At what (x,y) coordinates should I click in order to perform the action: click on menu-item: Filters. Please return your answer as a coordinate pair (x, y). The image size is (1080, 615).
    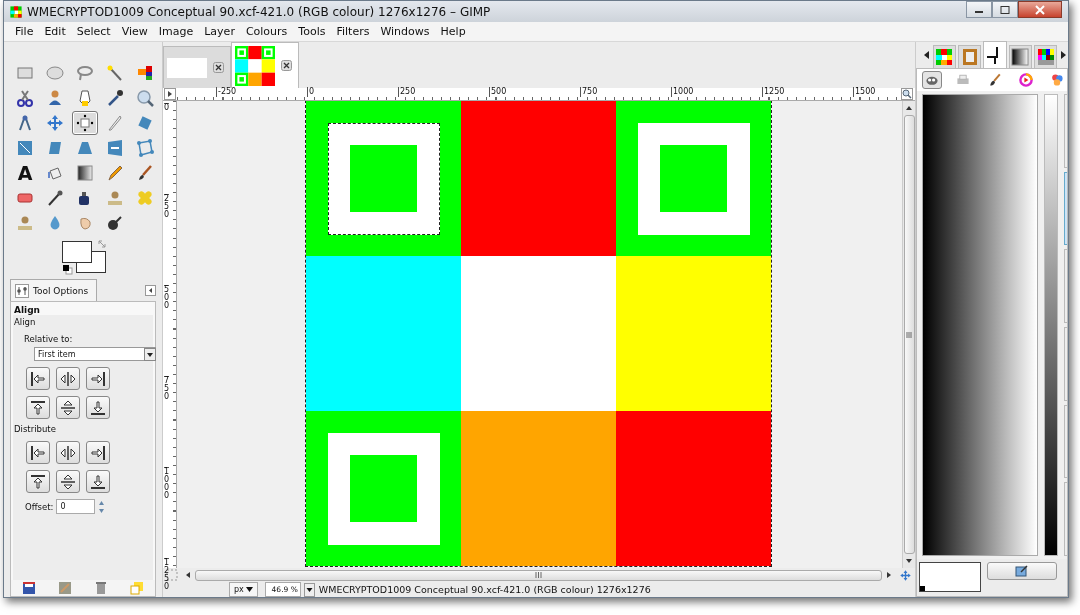
    Looking at the image, I should click on (353, 31).